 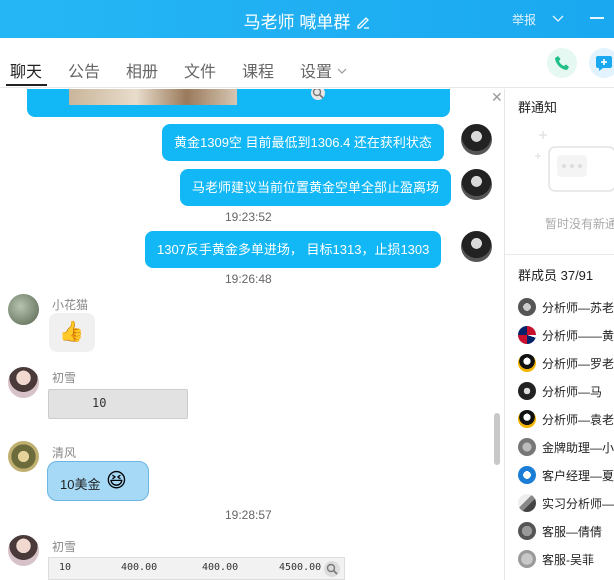 I want to click on member-item: 分析师——黄老师, so click(x=566, y=335).